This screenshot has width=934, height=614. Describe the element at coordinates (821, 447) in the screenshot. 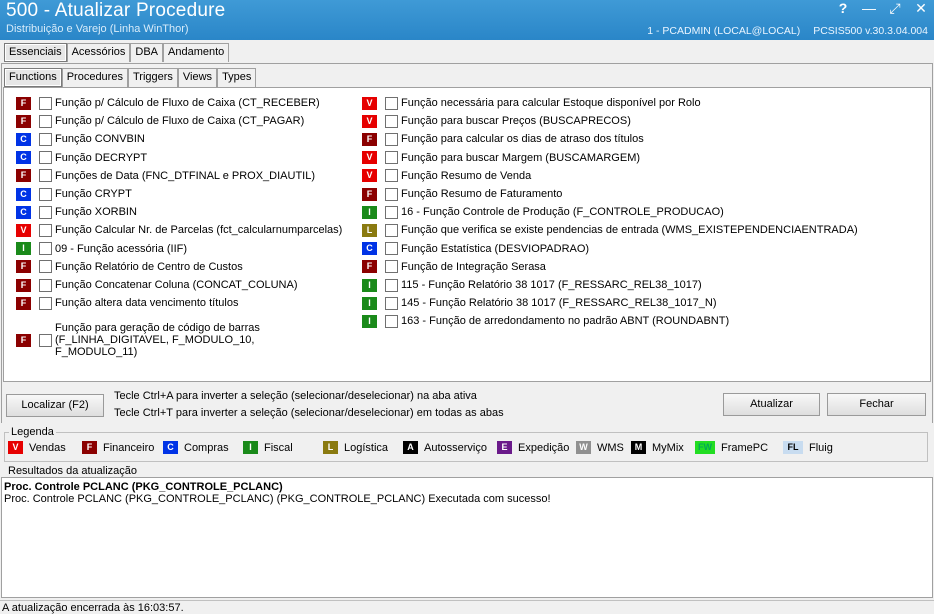

I see `legend-label: Fluig` at that location.